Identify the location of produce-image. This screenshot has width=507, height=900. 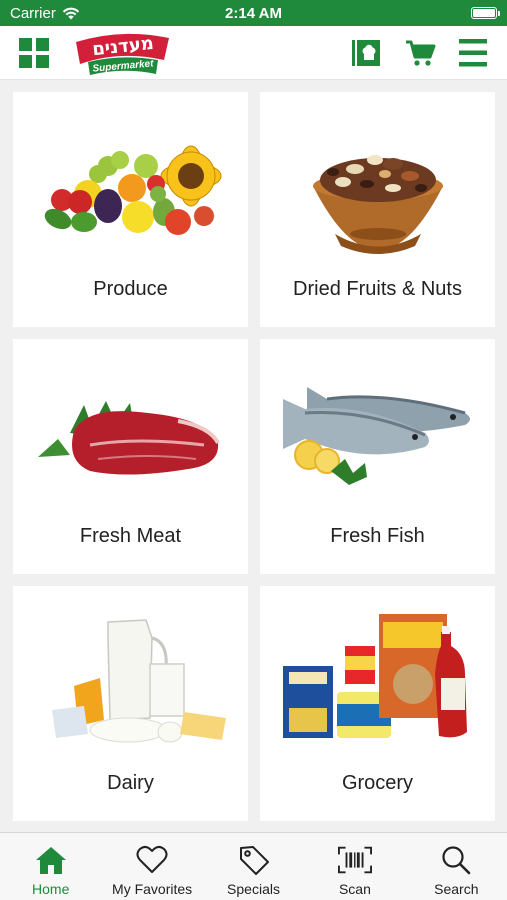
(133, 190).